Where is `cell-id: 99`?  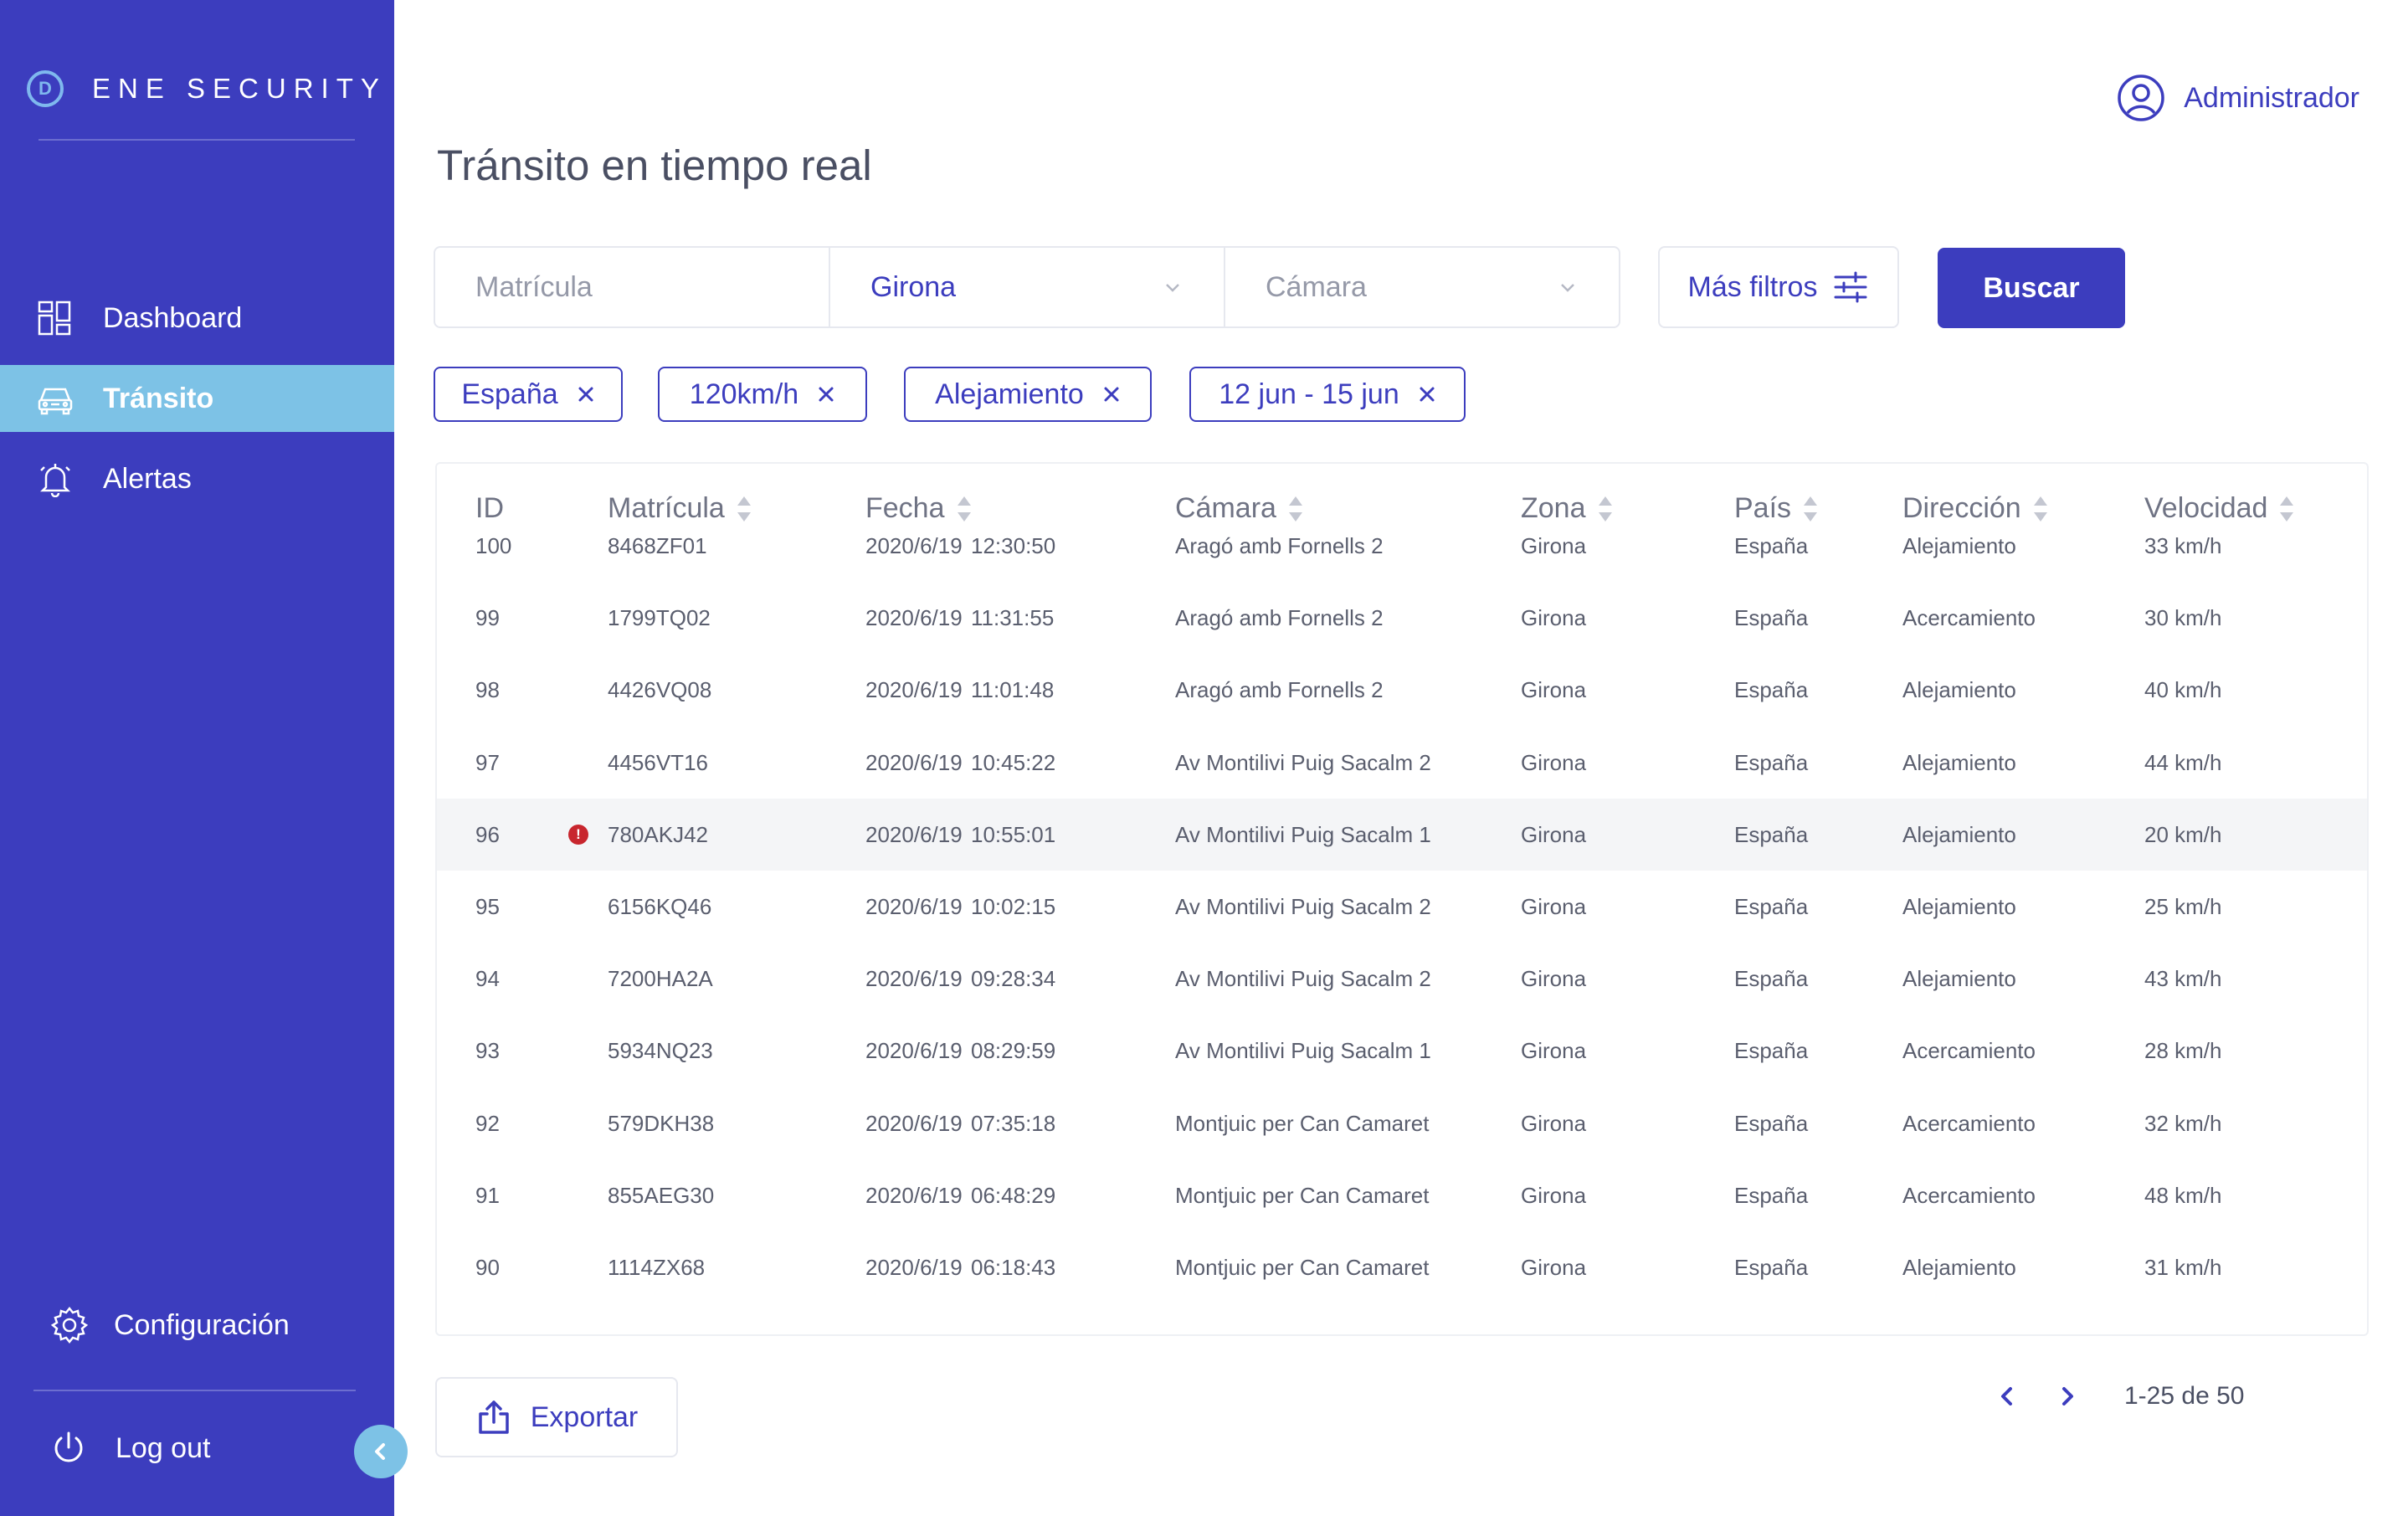 cell-id: 99 is located at coordinates (487, 618).